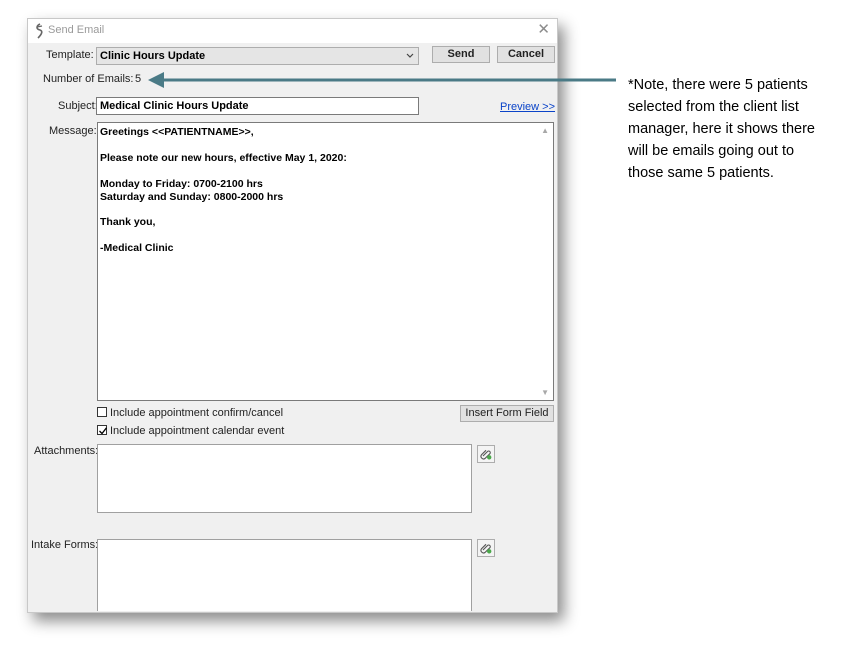  Describe the element at coordinates (701, 173) in the screenshot. I see `annotation-line: those same 5 patients.` at that location.